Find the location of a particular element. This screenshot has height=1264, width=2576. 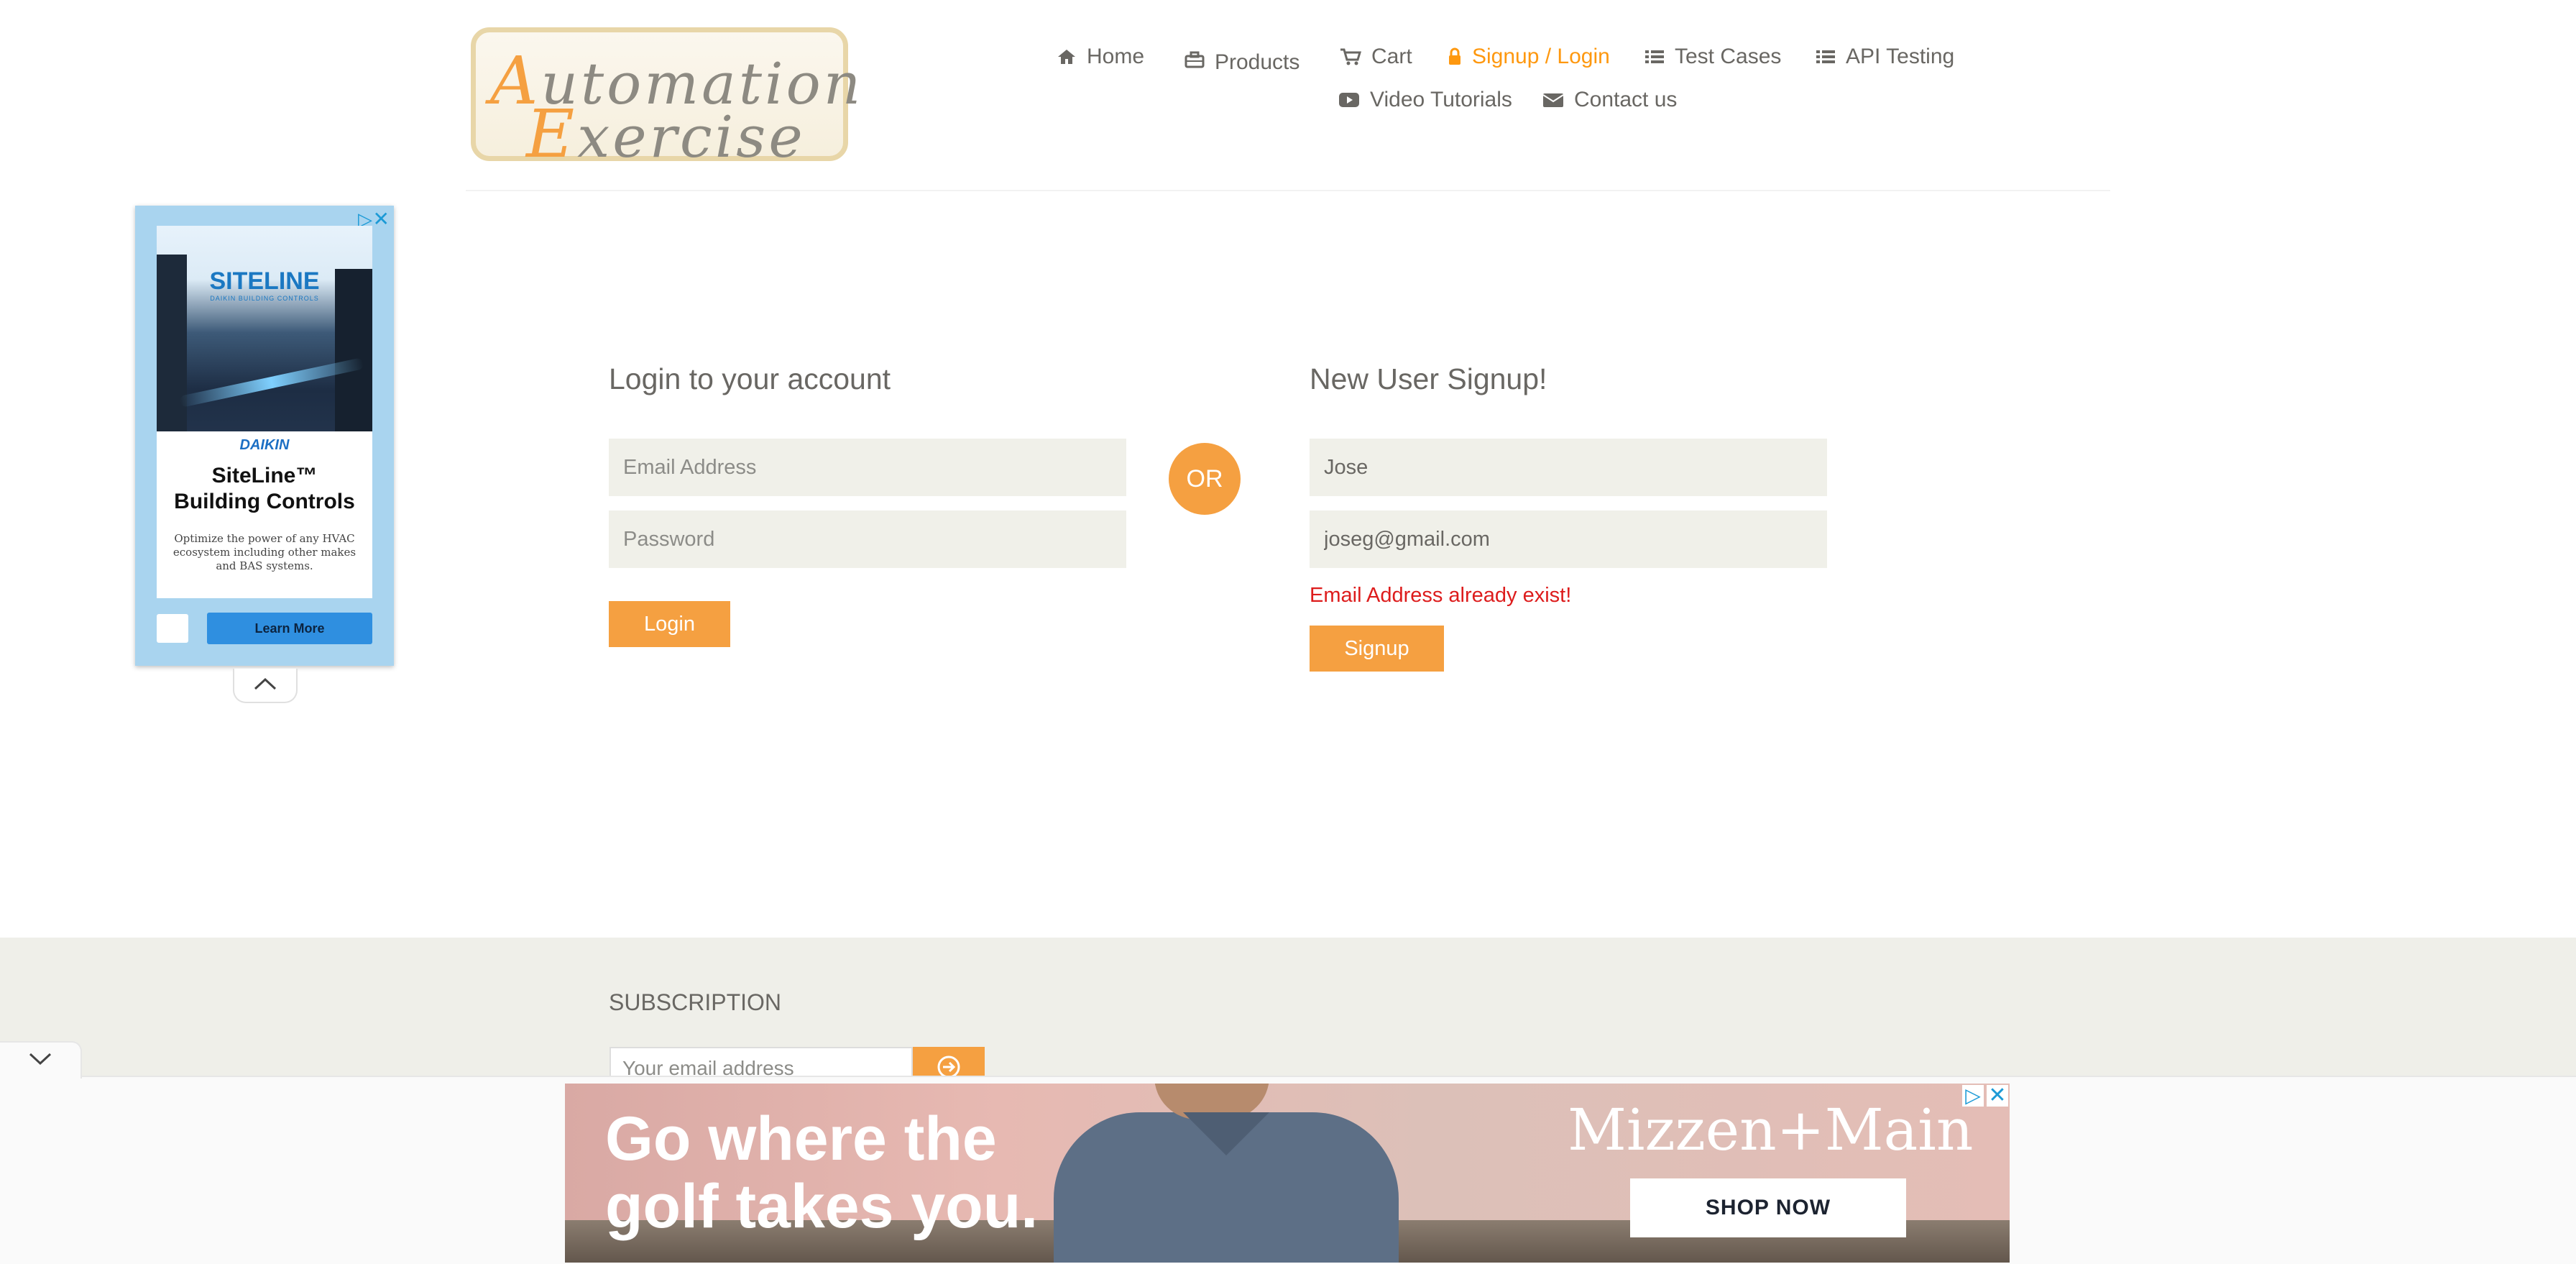

or-badge: OR is located at coordinates (1205, 479).